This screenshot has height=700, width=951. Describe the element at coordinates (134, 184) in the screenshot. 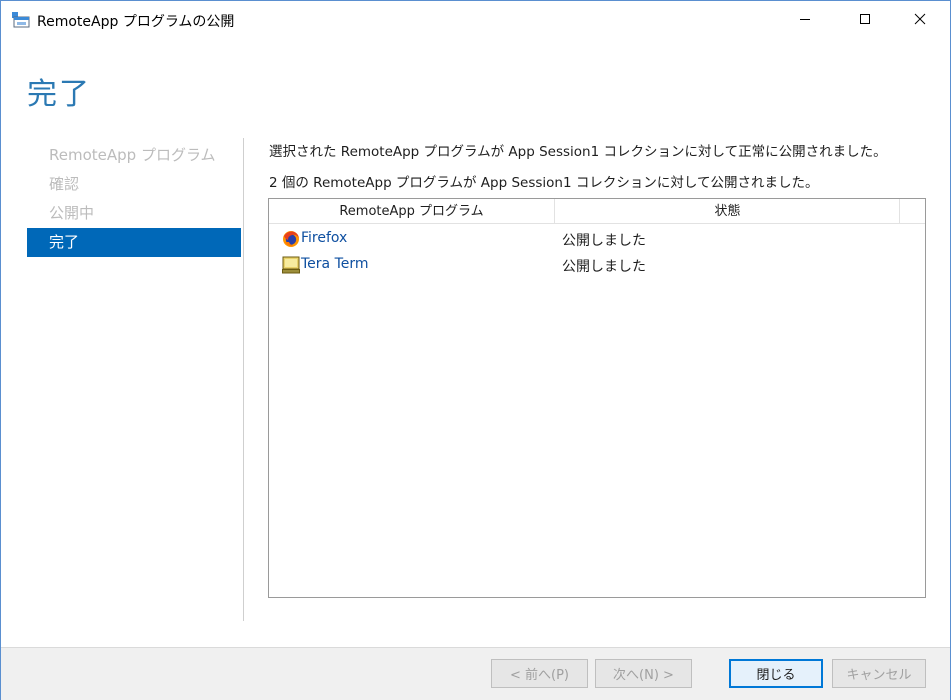

I see `nav-item-confirm: 確認` at that location.